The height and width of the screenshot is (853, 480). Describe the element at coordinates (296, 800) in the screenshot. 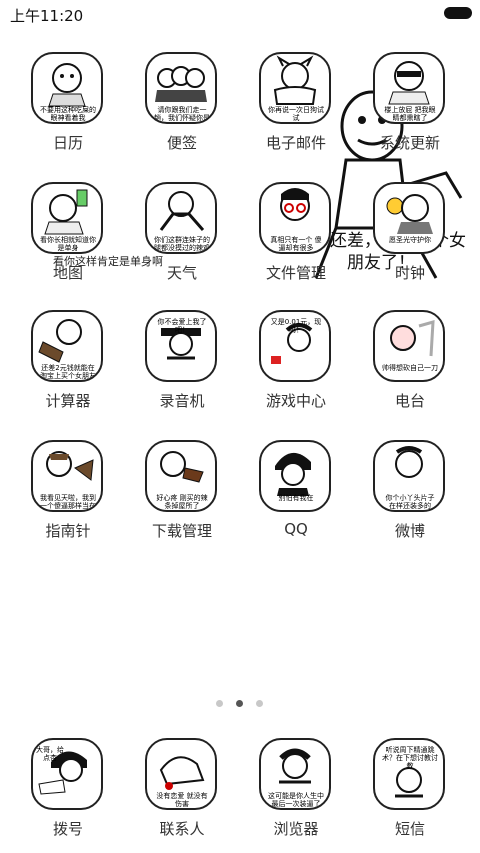

I see `icon-caption: 这可能是你人生中最后一次装逼了` at that location.